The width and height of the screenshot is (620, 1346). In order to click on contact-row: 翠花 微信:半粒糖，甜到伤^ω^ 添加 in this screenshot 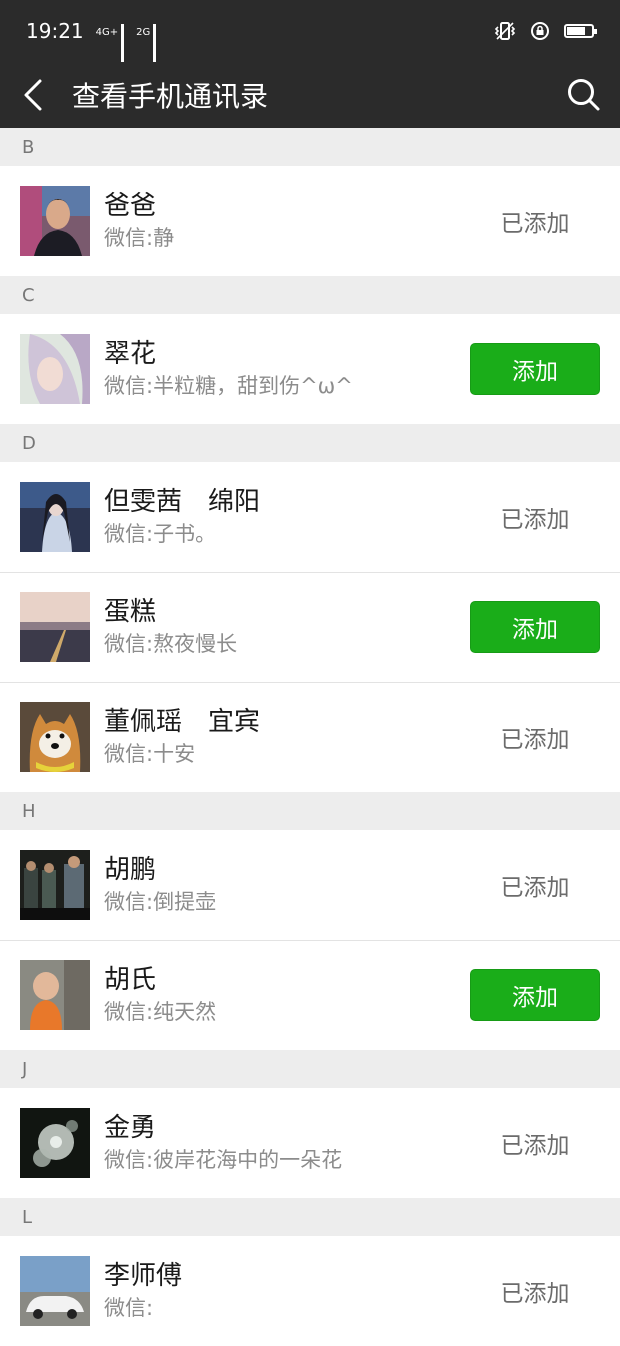, I will do `click(310, 369)`.